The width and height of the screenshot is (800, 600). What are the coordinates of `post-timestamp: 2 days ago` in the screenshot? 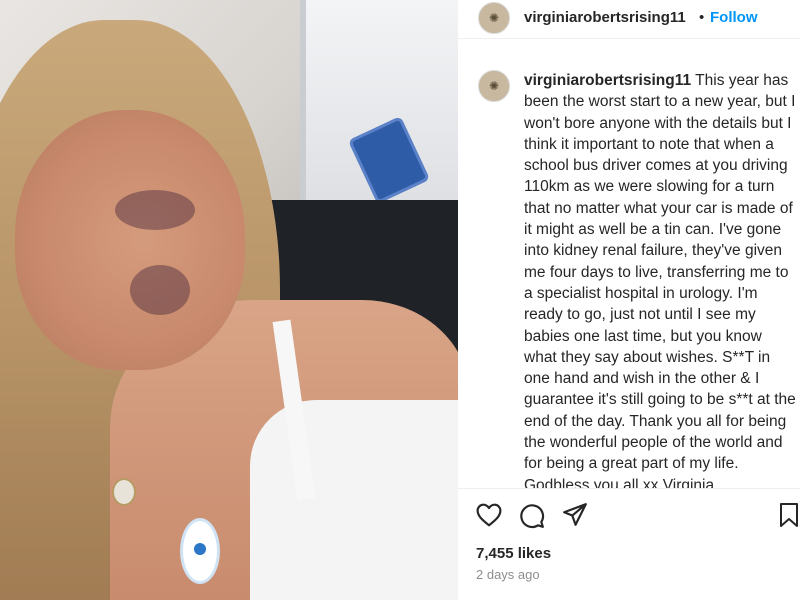 It's located at (508, 574).